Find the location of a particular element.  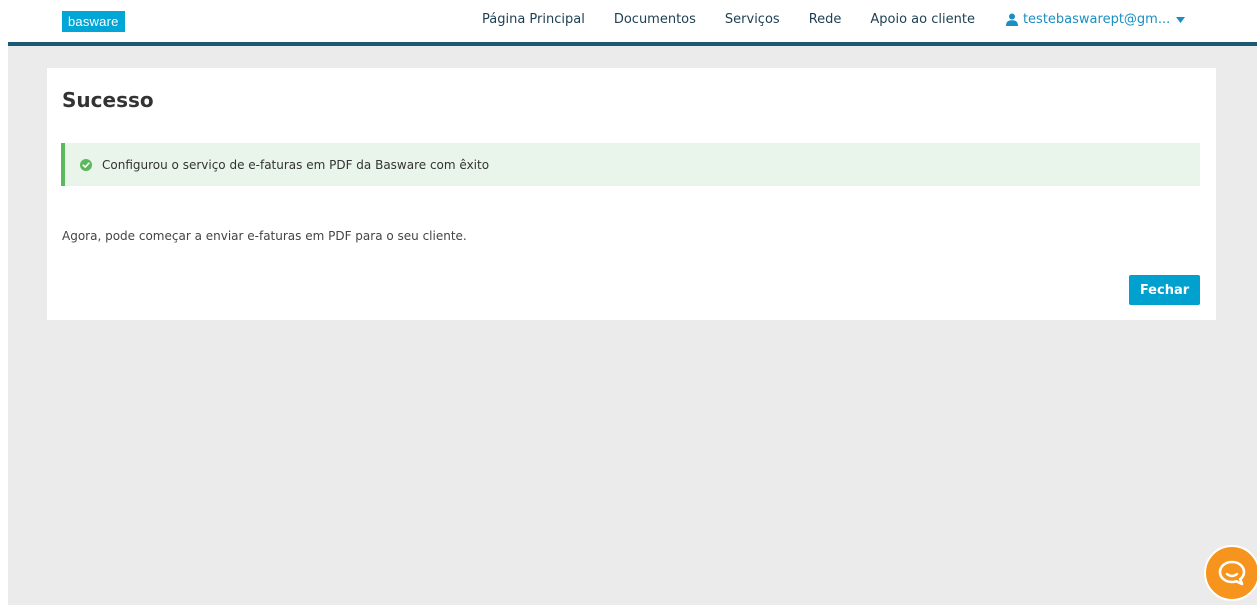

close-button: Fechar is located at coordinates (1164, 290).